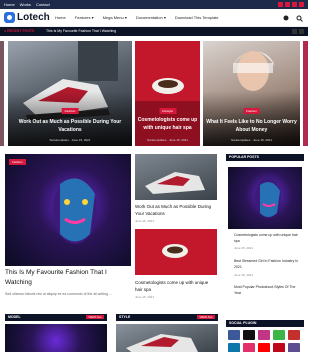  What do you see at coordinates (167, 317) in the screenshot?
I see `section-heading-style: STYLE VIEW ALL` at bounding box center [167, 317].